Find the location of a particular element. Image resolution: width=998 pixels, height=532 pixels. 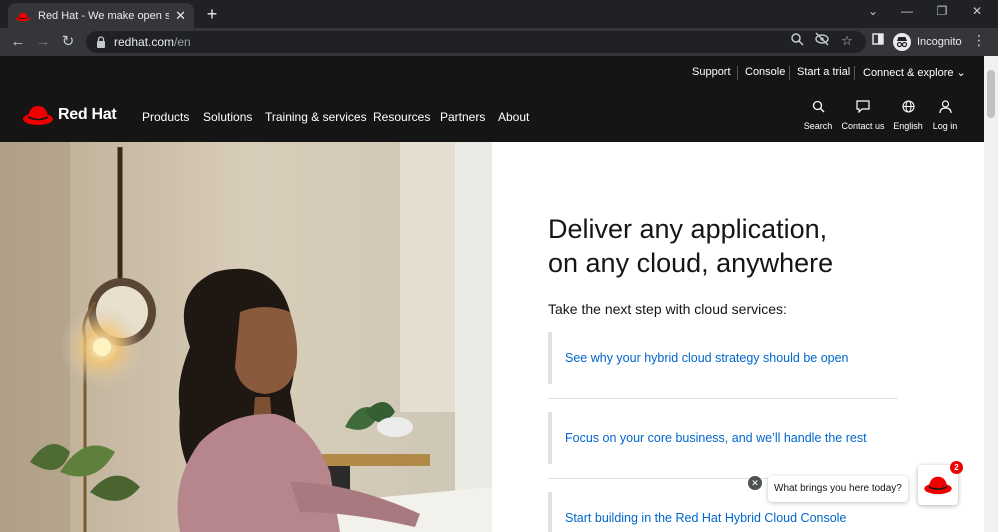

hero-subheading: Take the next step with cloud services: is located at coordinates (667, 309).